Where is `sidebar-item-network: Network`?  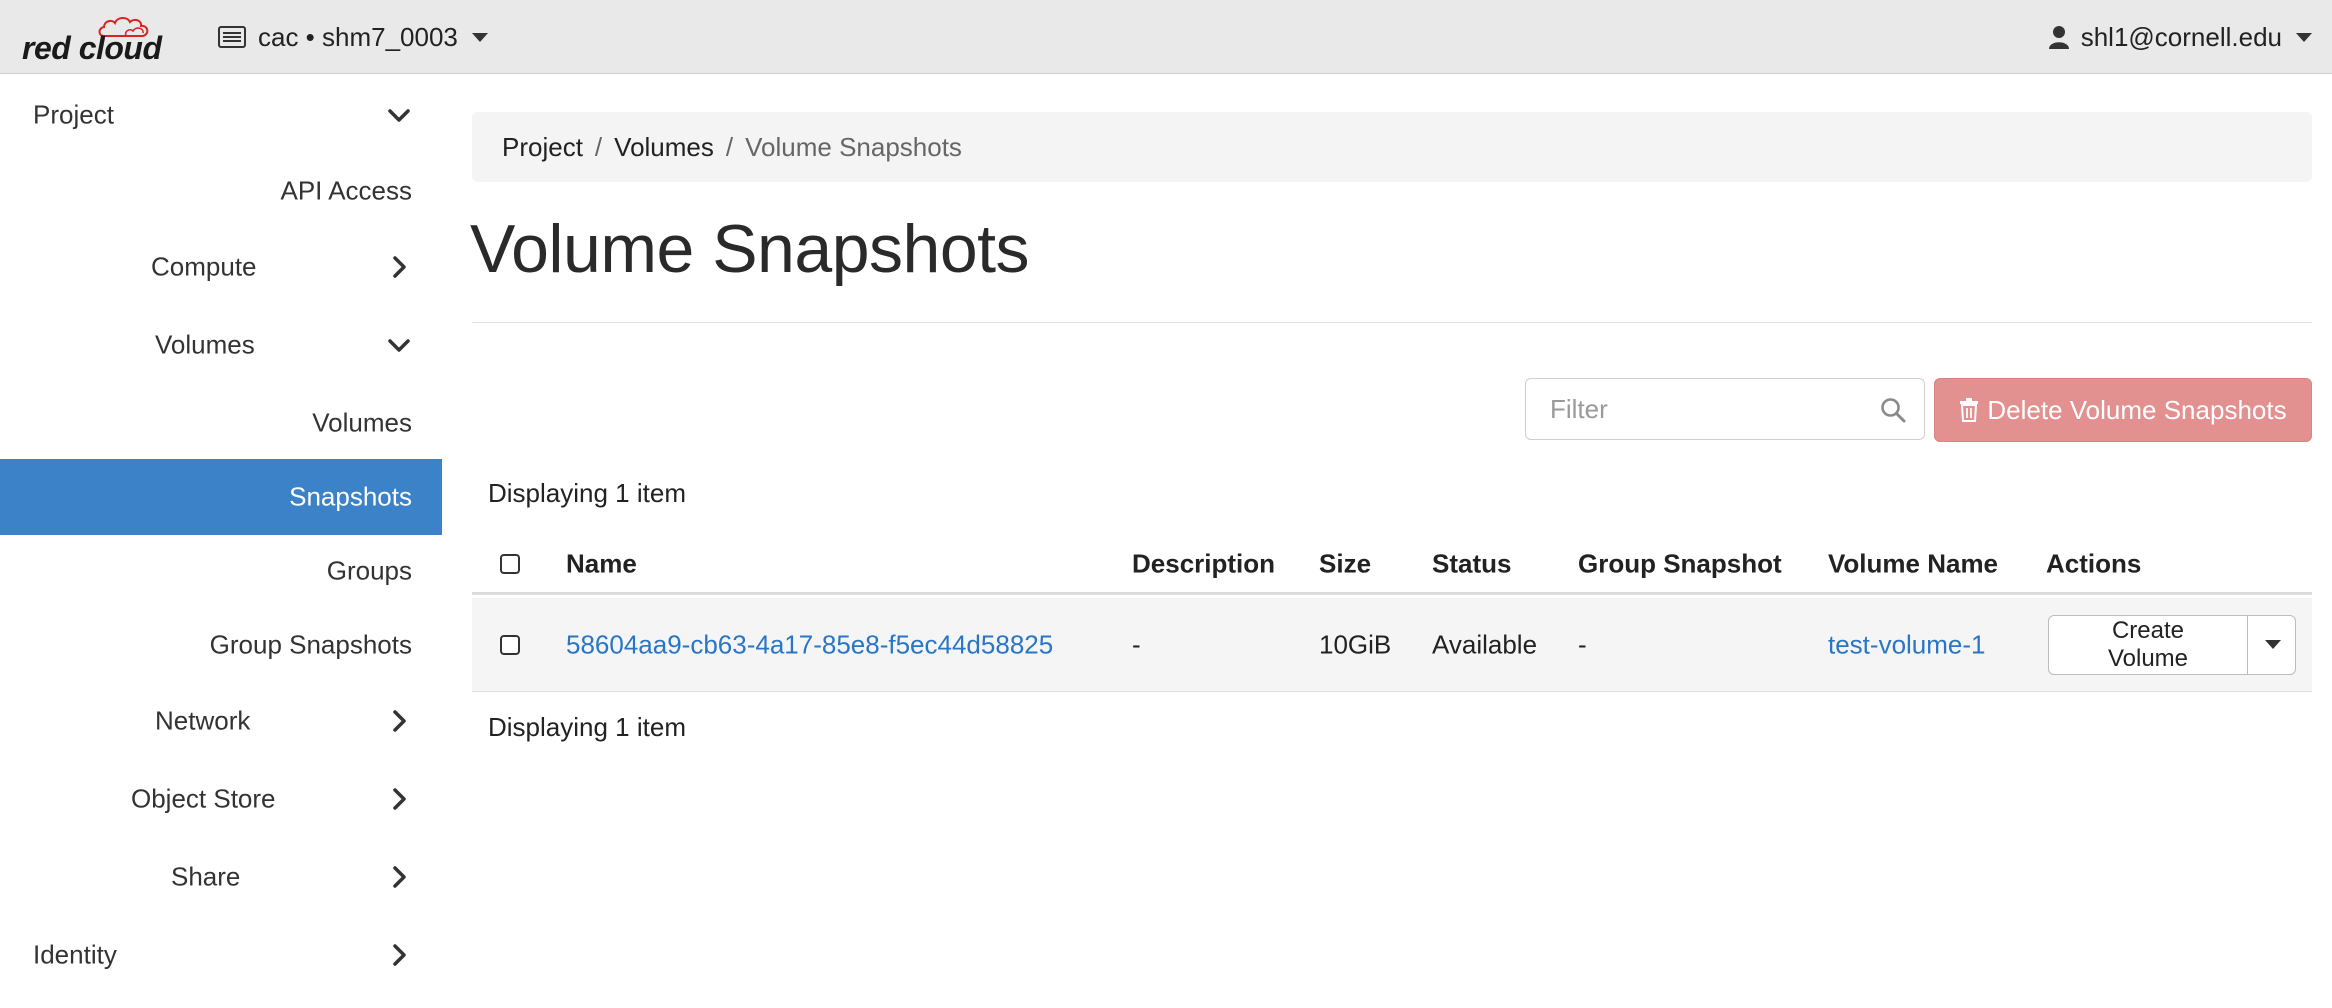
sidebar-item-network: Network is located at coordinates (221, 721).